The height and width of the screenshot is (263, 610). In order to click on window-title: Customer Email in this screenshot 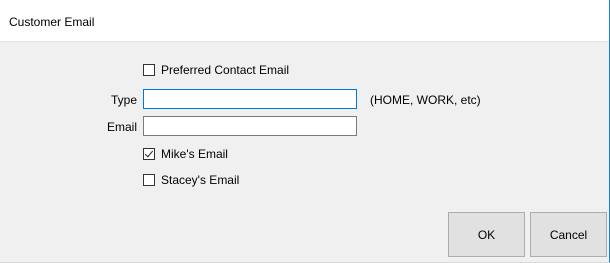, I will do `click(52, 22)`.